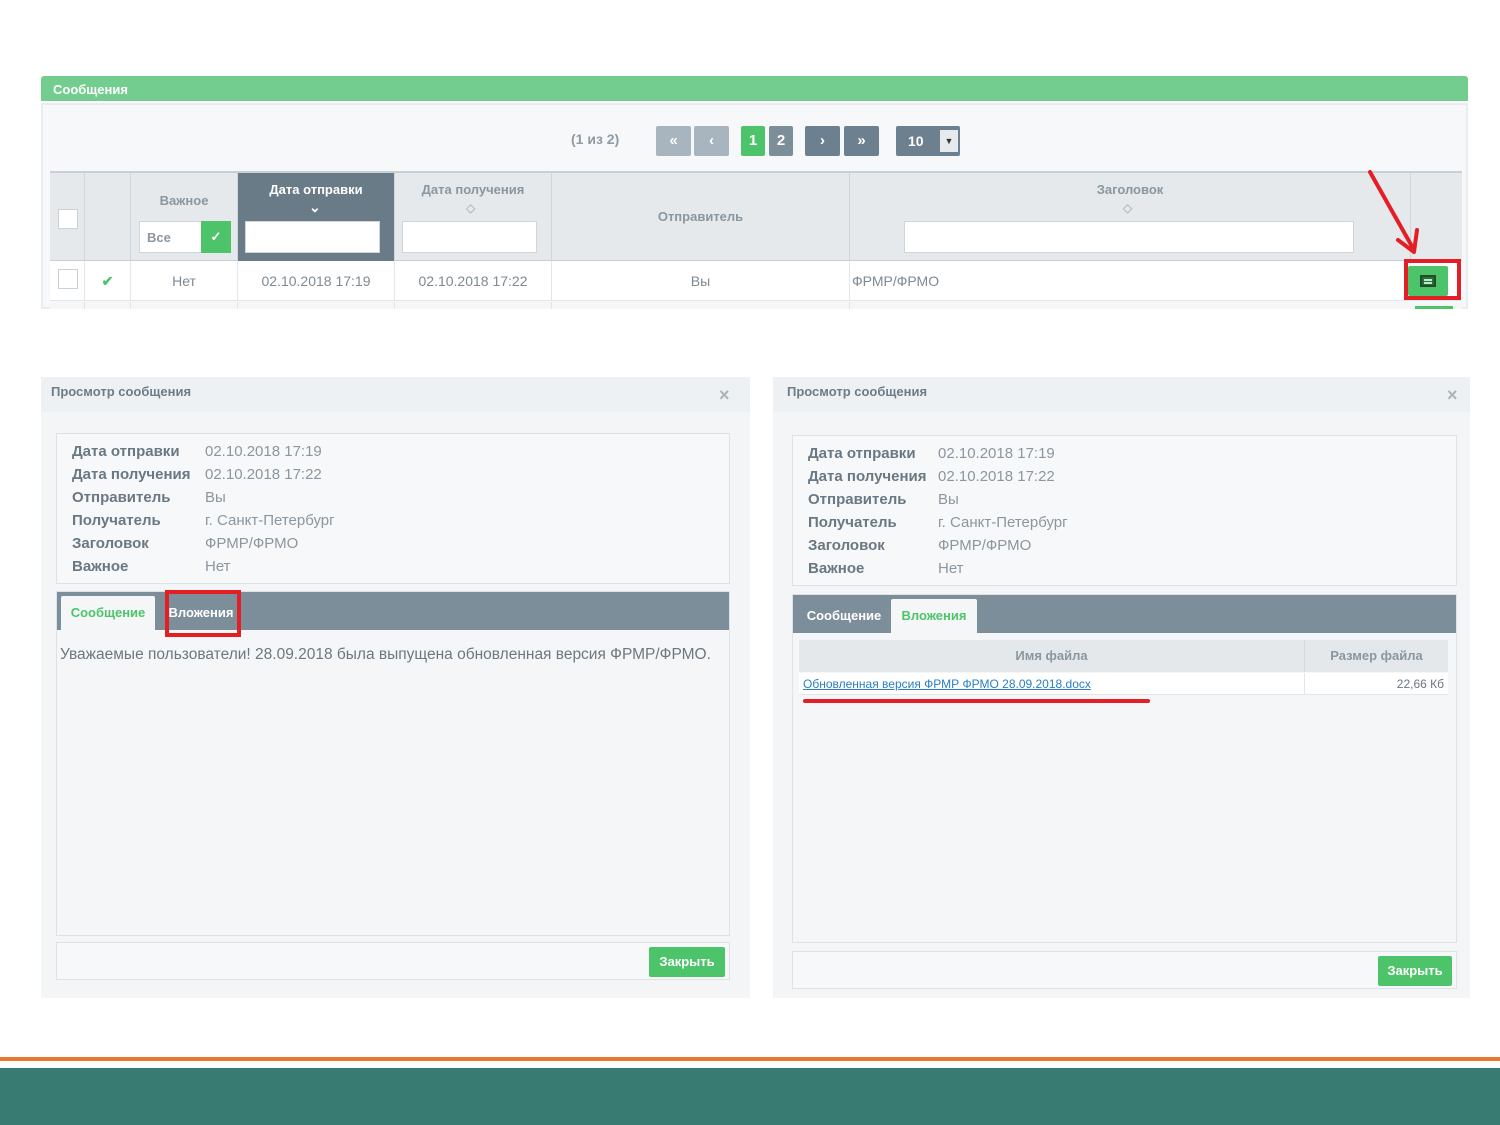 This screenshot has width=1500, height=1125. I want to click on row-sent-date: 02.10.2018 17:19, so click(316, 281).